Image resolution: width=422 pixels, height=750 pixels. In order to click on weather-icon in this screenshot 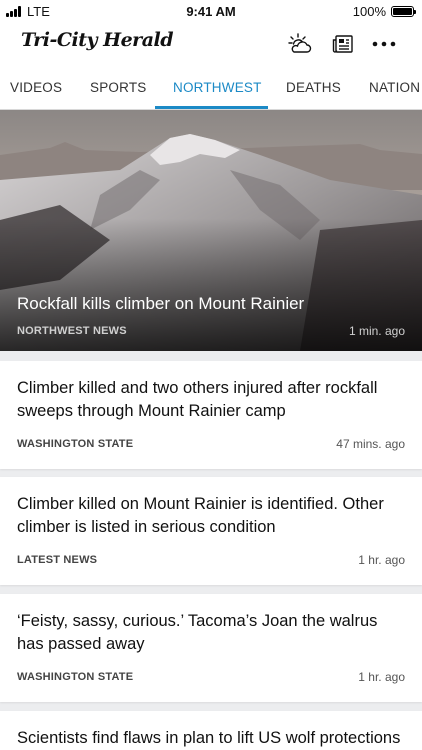, I will do `click(300, 44)`.